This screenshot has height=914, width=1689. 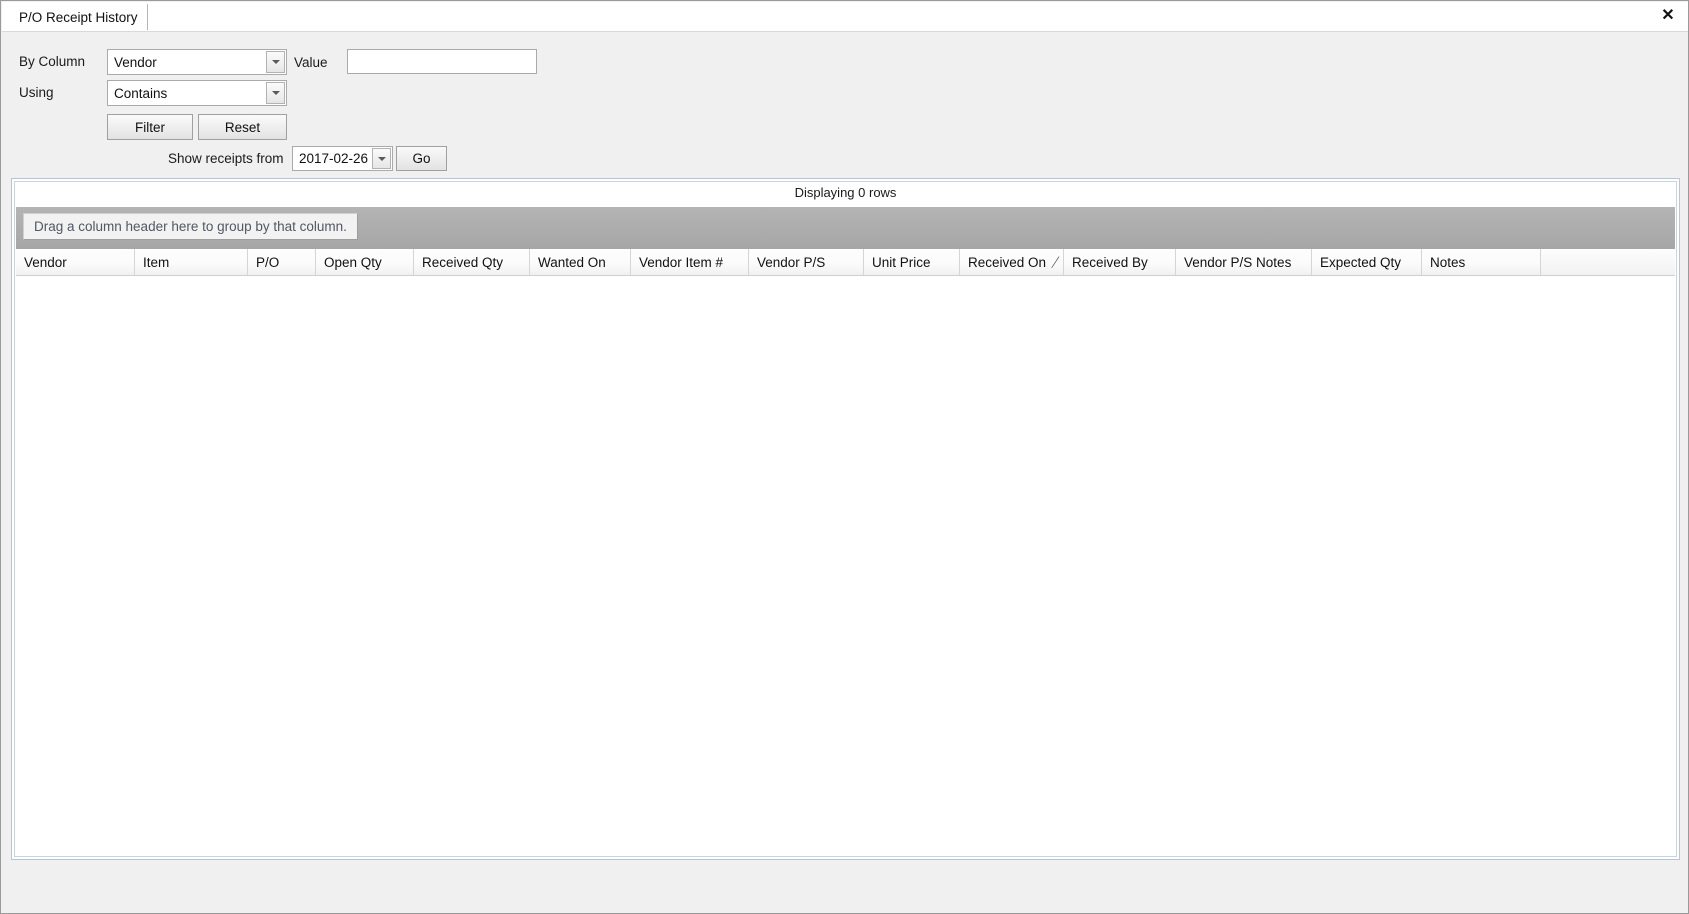 What do you see at coordinates (334, 158) in the screenshot?
I see `receipt-date-value: 2017-02-26` at bounding box center [334, 158].